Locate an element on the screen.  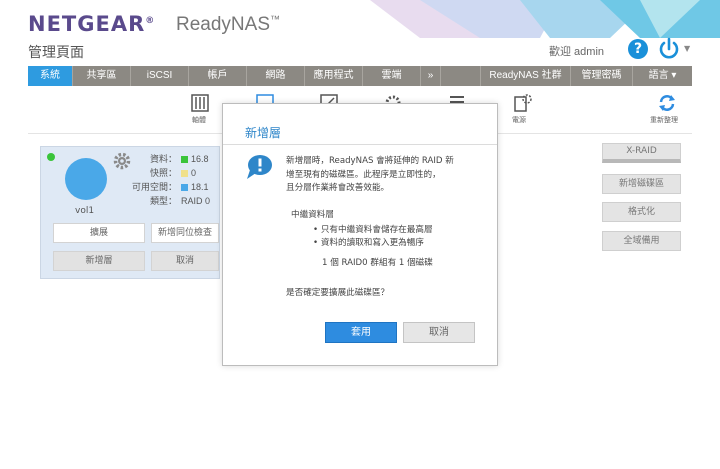
volume-disk-icon is located at coordinates (86, 179).